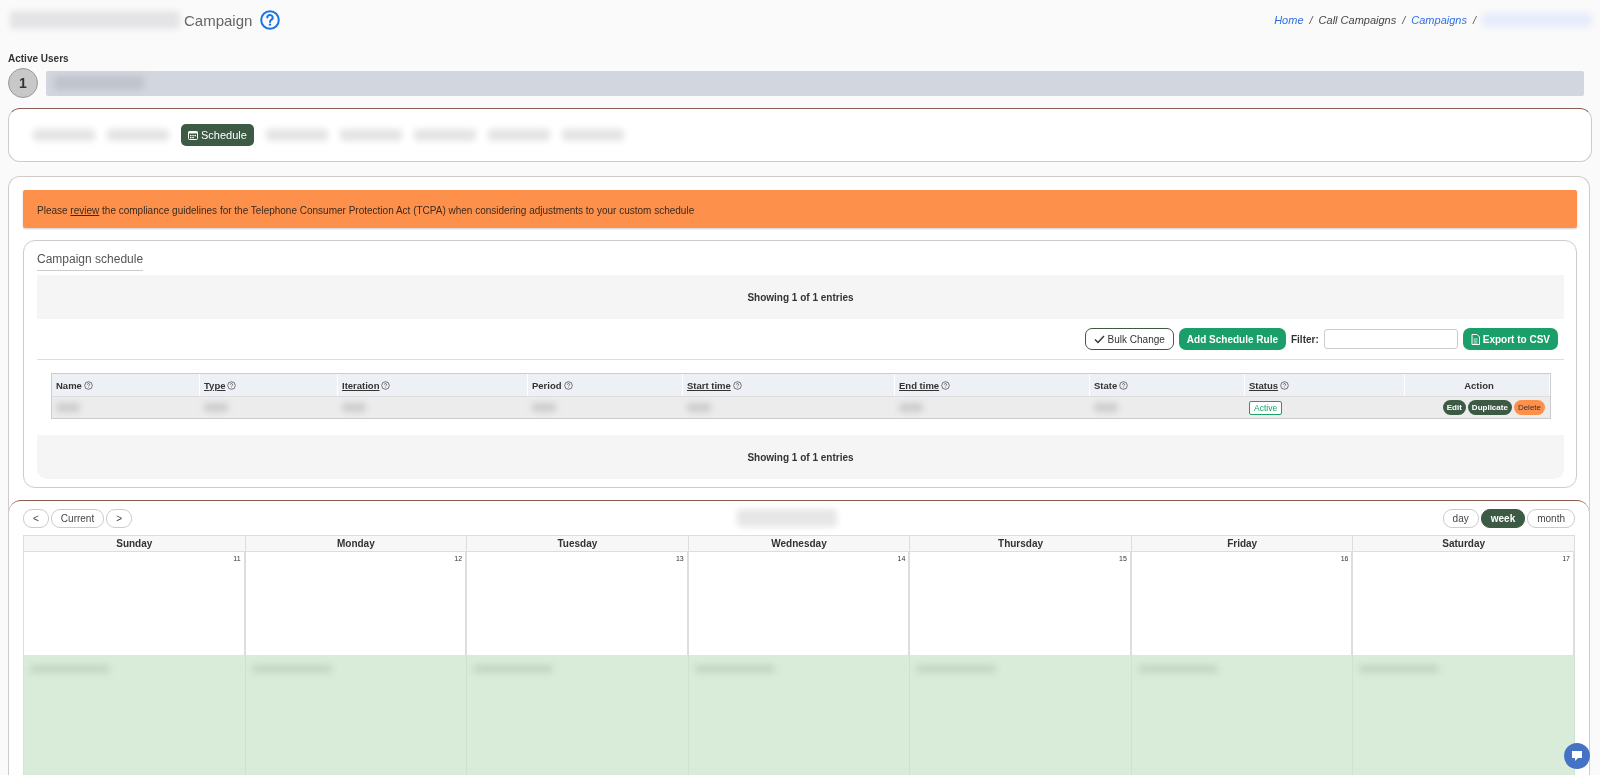 Image resolution: width=1600 pixels, height=775 pixels. What do you see at coordinates (1489, 407) in the screenshot?
I see `row-action-button: Duplicate` at bounding box center [1489, 407].